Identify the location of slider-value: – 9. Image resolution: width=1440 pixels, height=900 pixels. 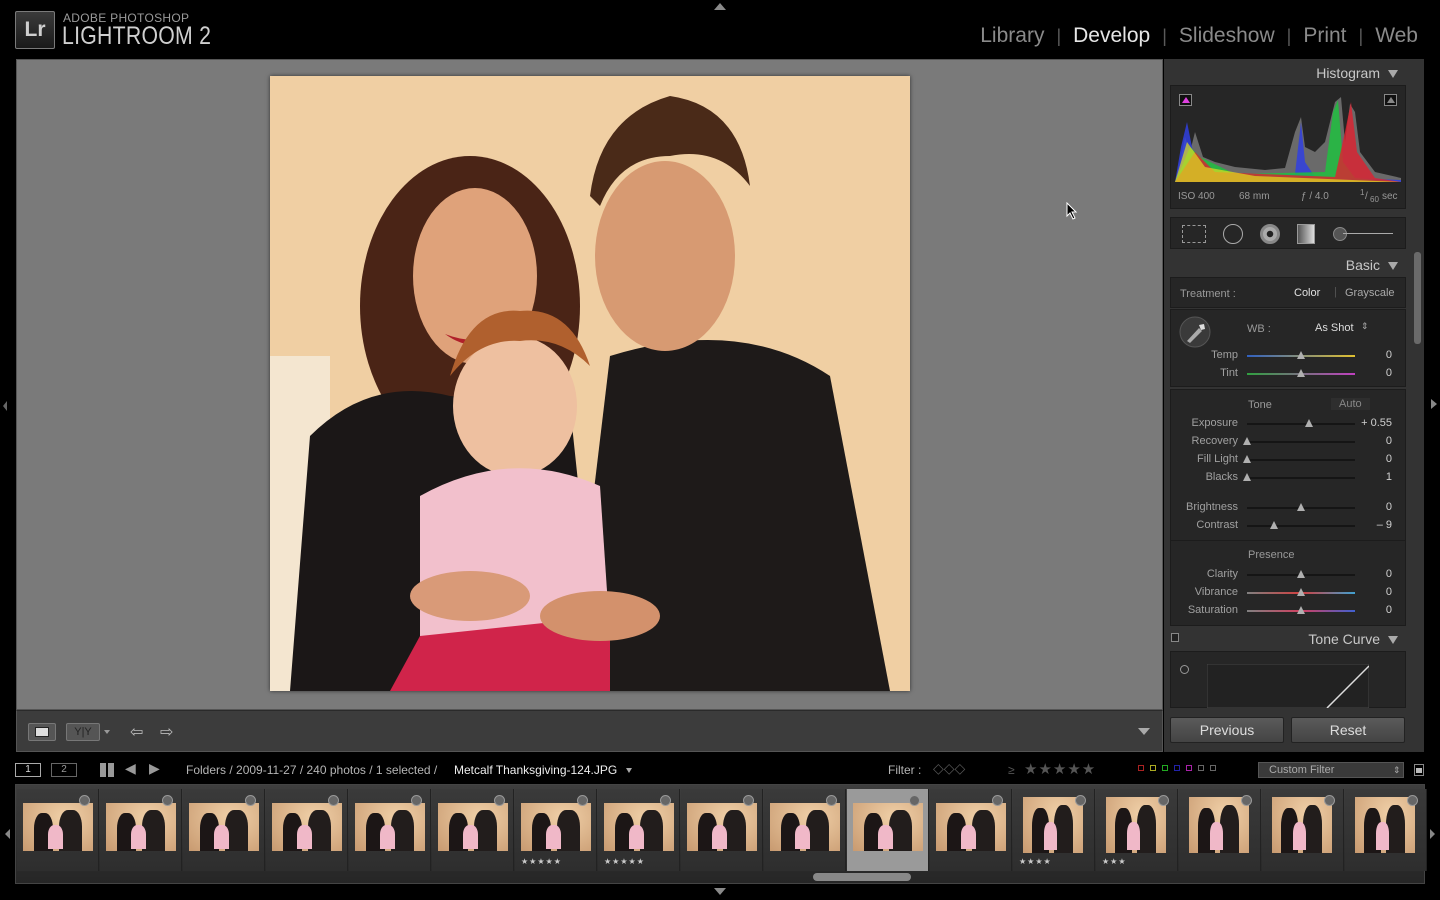
(1372, 525).